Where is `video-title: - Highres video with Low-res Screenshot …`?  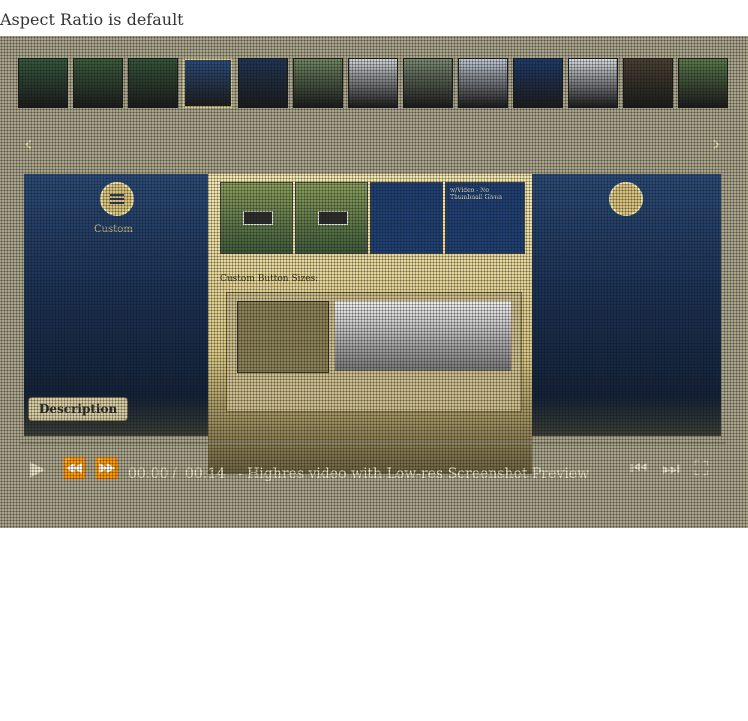
video-title: - Highres video with Low-res Screenshot … is located at coordinates (414, 474).